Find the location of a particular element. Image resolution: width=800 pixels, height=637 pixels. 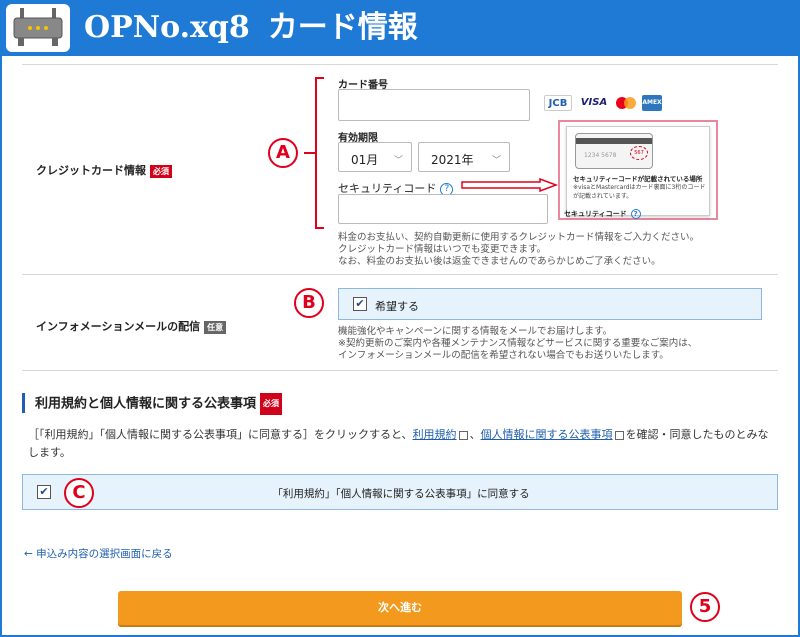

app-logo is located at coordinates (38, 28).